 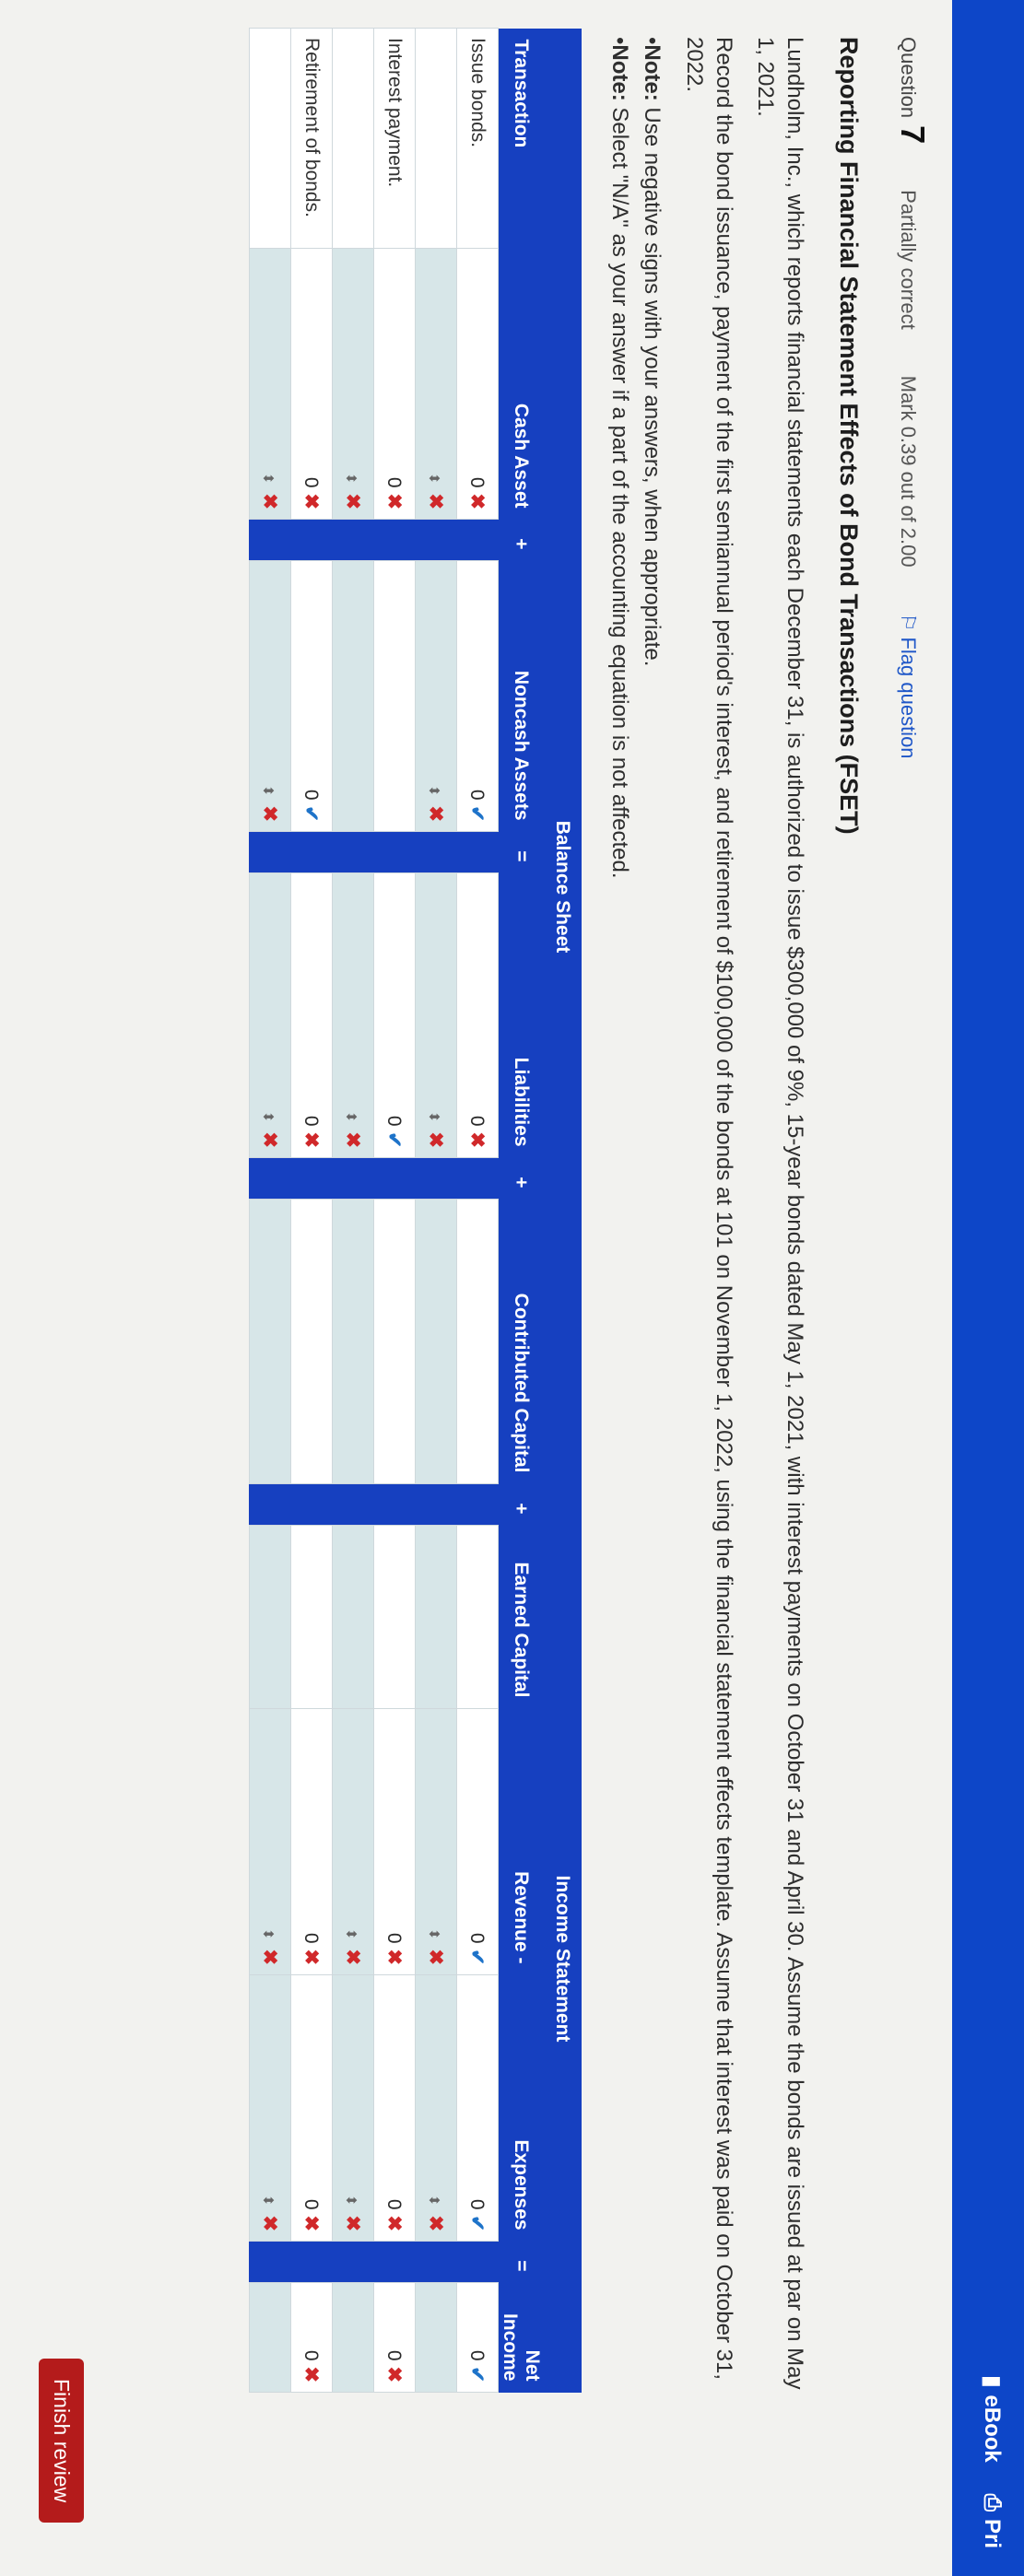 What do you see at coordinates (652, 72) in the screenshot?
I see `note-label: Note:` at bounding box center [652, 72].